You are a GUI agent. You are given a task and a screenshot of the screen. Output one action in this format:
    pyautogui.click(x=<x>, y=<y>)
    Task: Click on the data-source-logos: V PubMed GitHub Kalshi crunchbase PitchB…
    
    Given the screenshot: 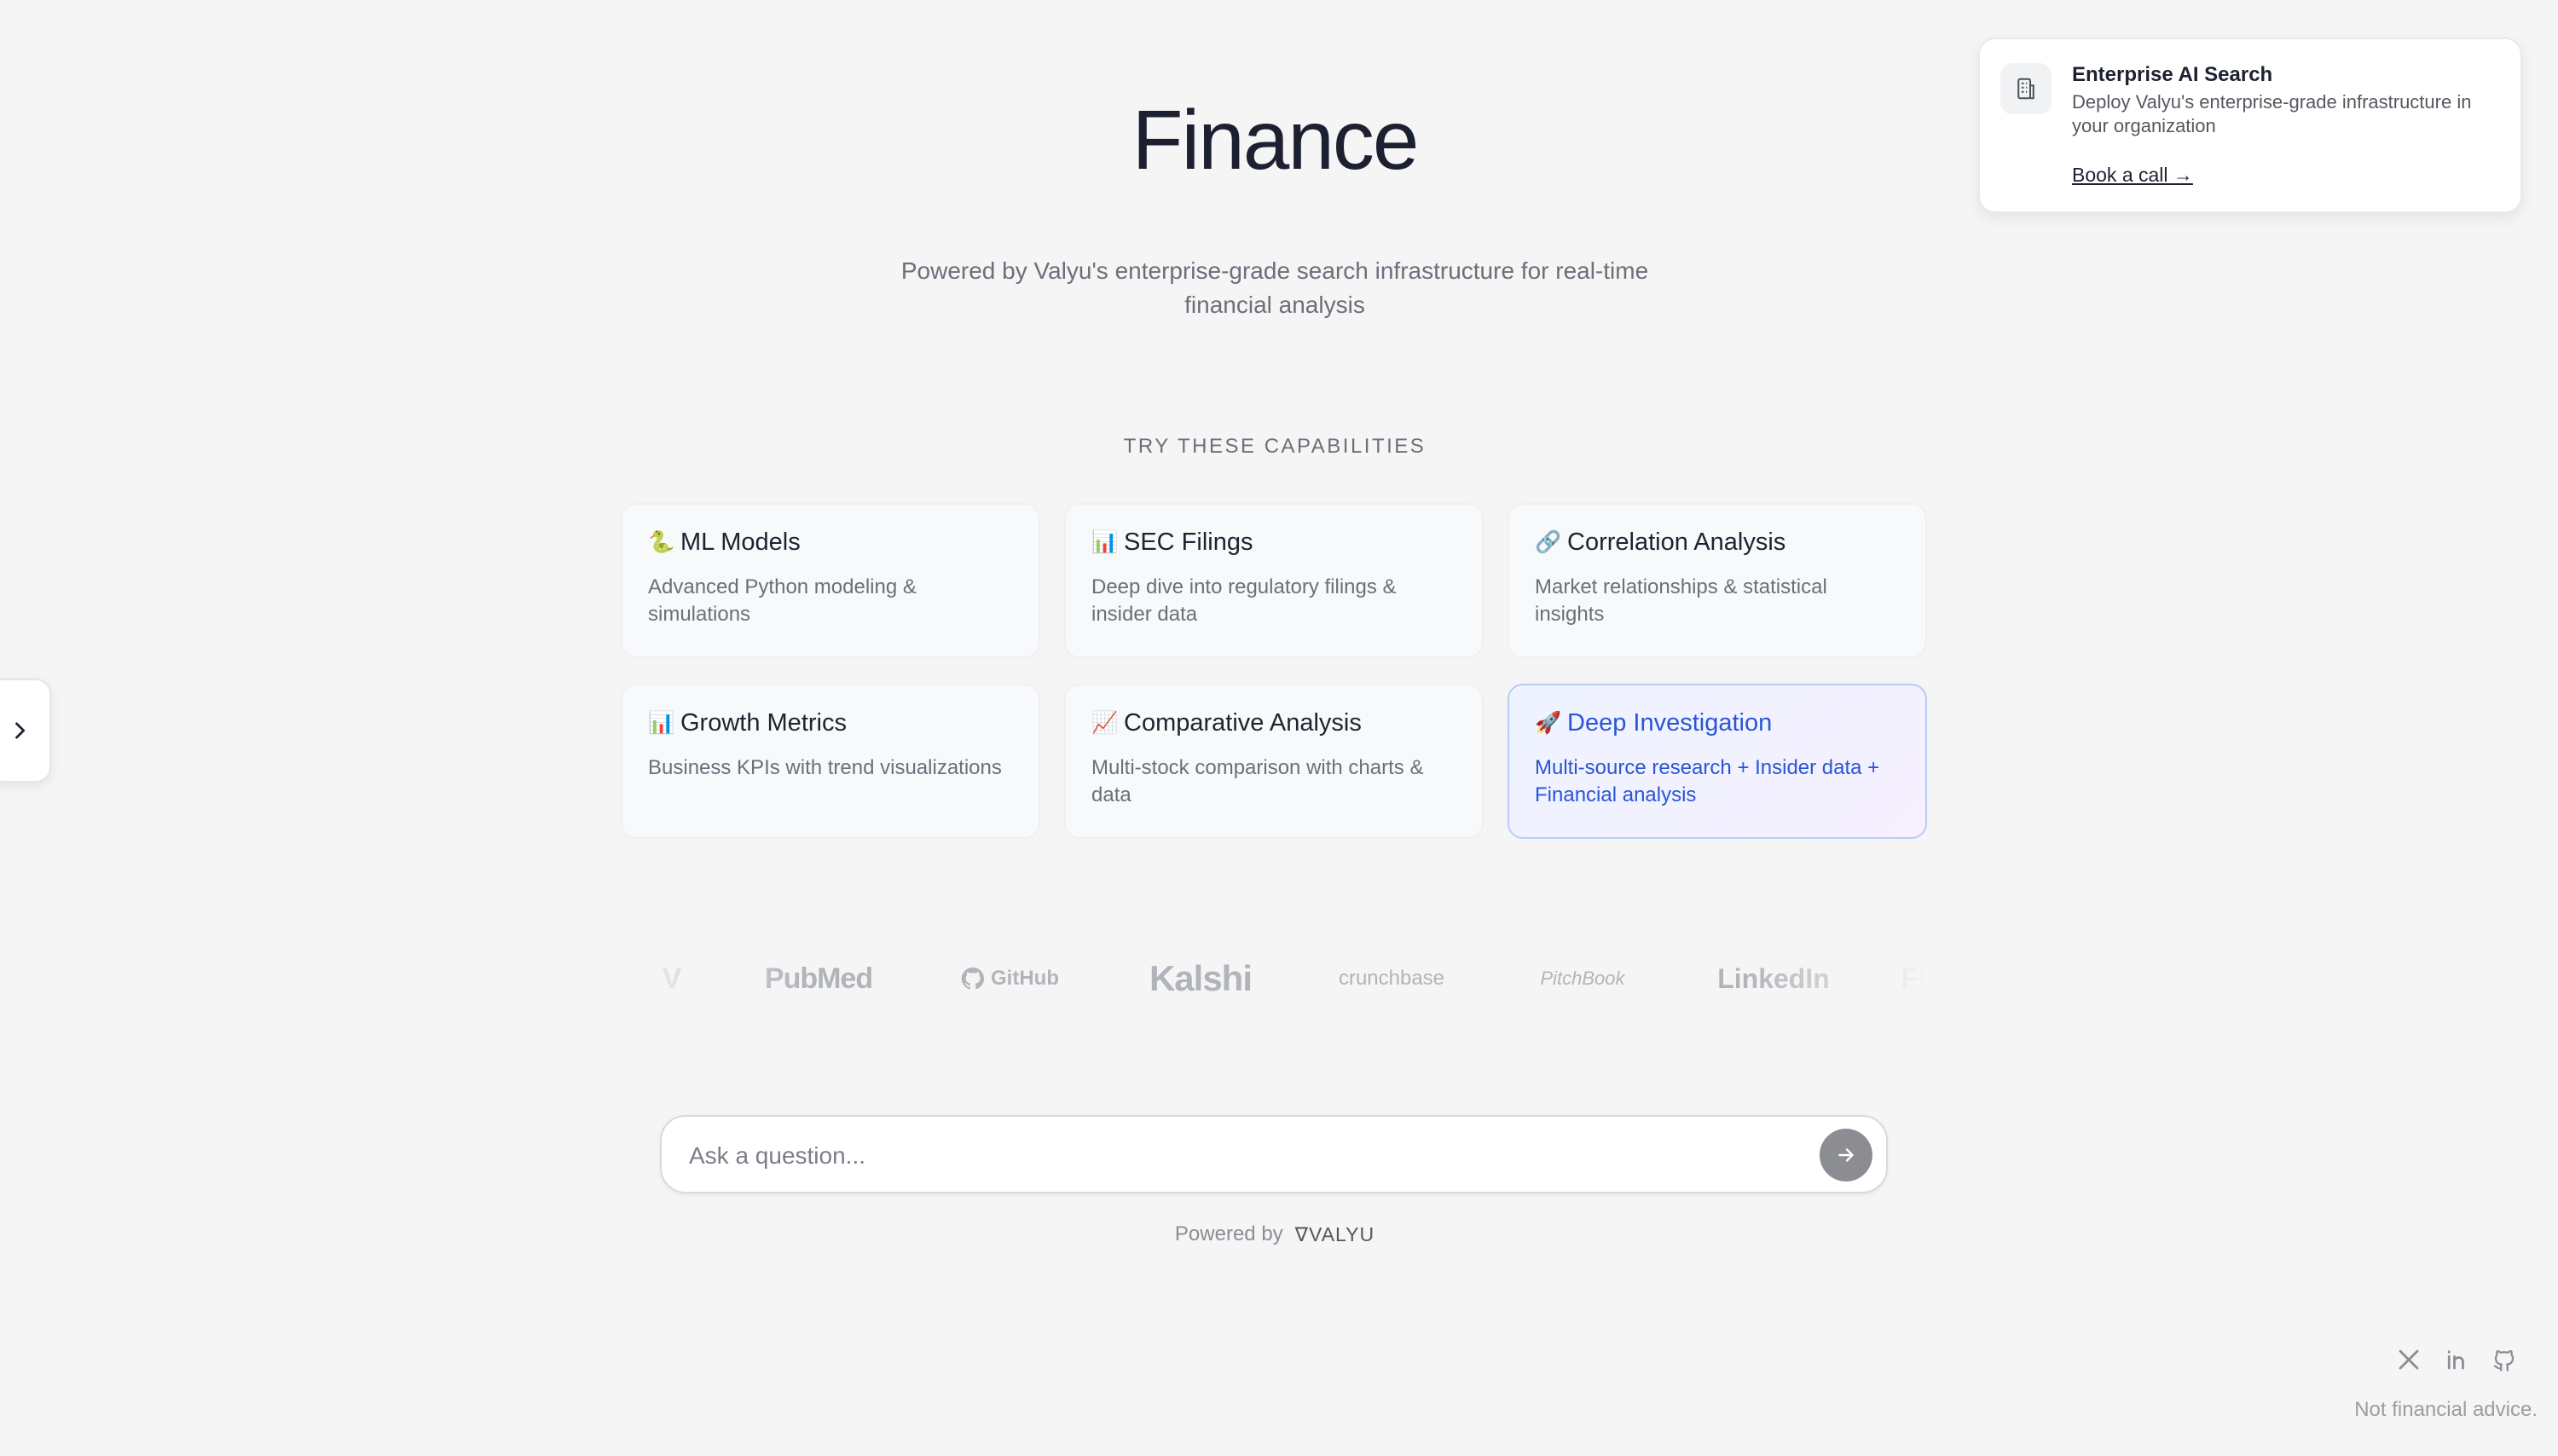 What is the action you would take?
    pyautogui.click(x=1275, y=978)
    